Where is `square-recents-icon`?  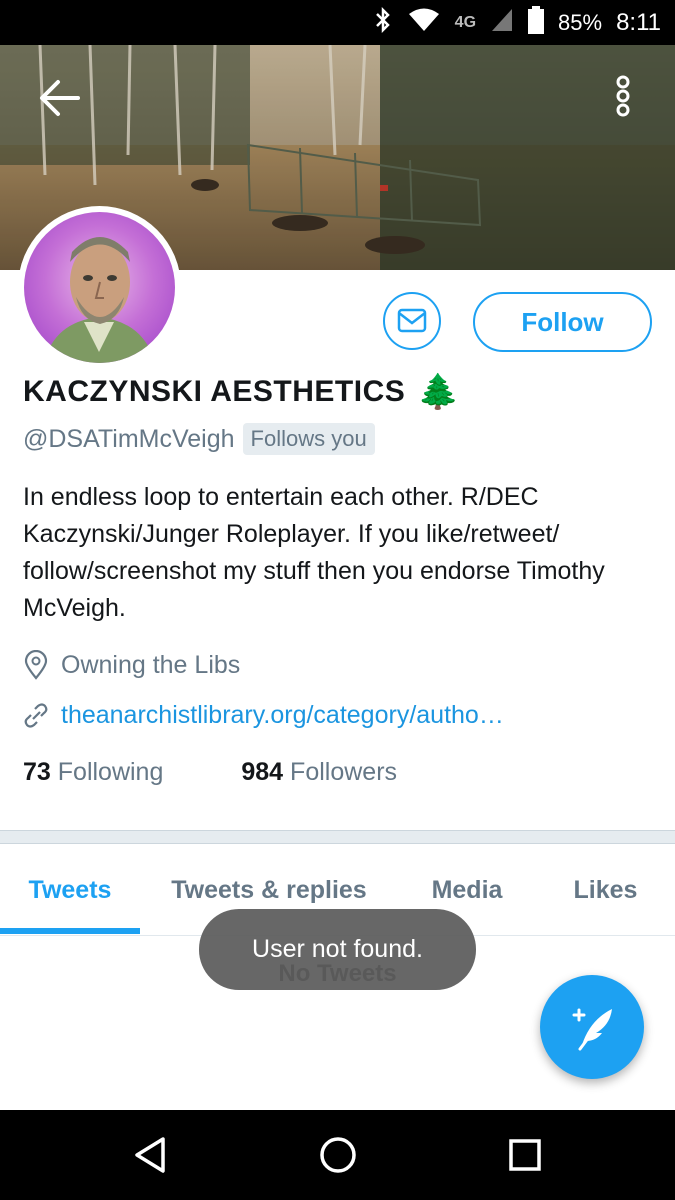 square-recents-icon is located at coordinates (525, 1155).